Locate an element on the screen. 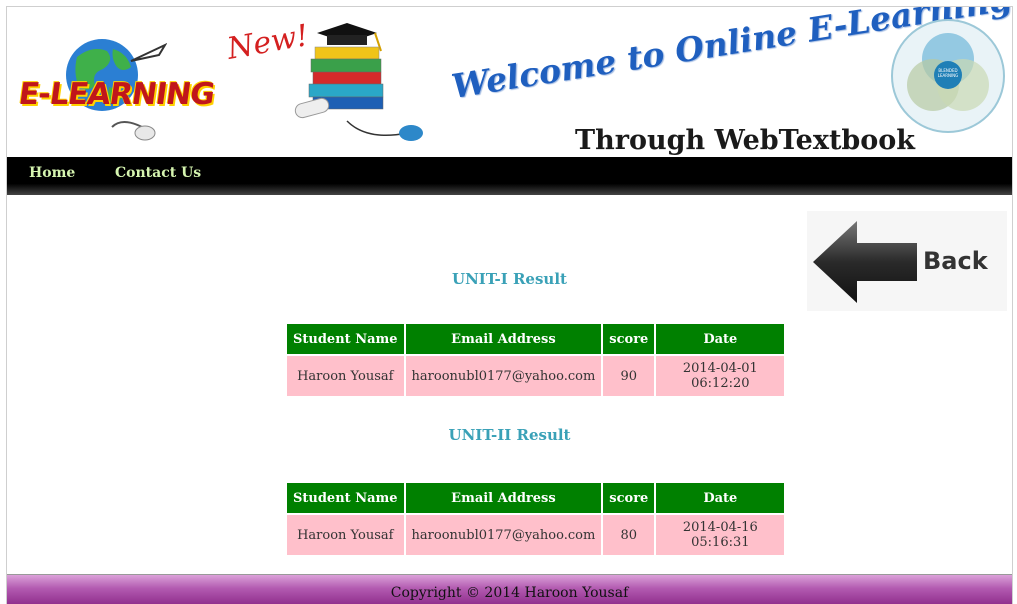  copyright-text: Copyright © 2014 Haroon Yousaf is located at coordinates (509, 593).